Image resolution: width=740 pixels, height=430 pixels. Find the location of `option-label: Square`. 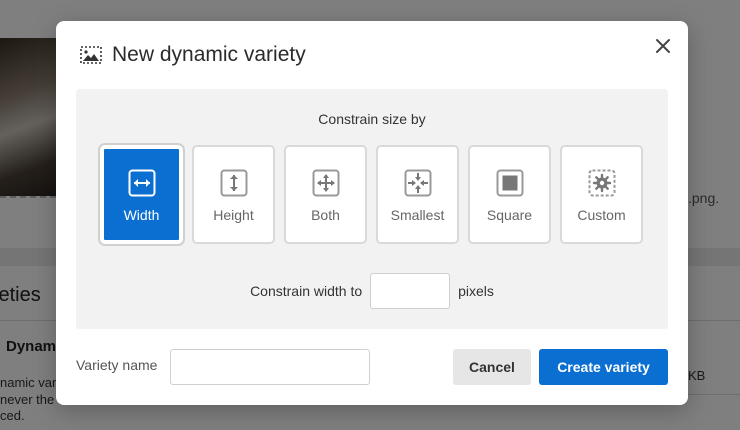

option-label: Square is located at coordinates (509, 215).